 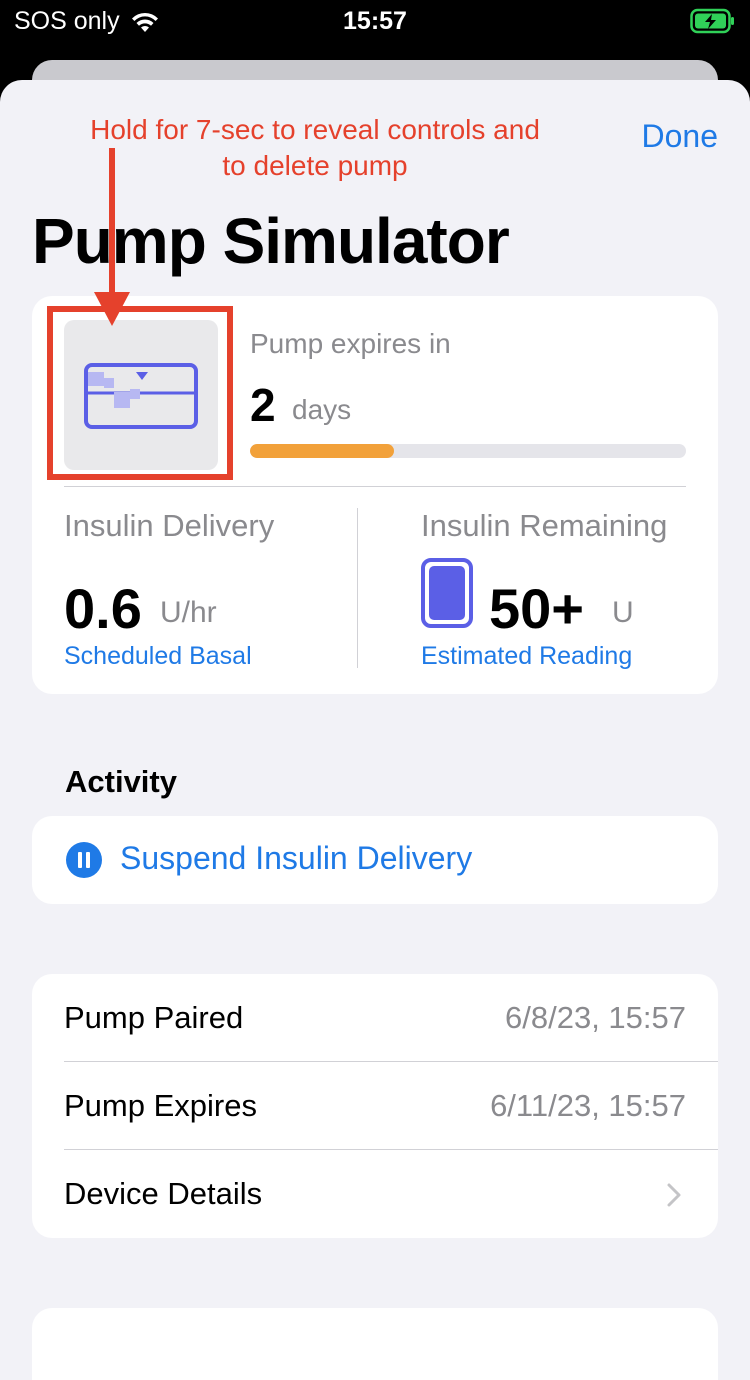 What do you see at coordinates (271, 241) in the screenshot?
I see `page-title: Pump Simulator` at bounding box center [271, 241].